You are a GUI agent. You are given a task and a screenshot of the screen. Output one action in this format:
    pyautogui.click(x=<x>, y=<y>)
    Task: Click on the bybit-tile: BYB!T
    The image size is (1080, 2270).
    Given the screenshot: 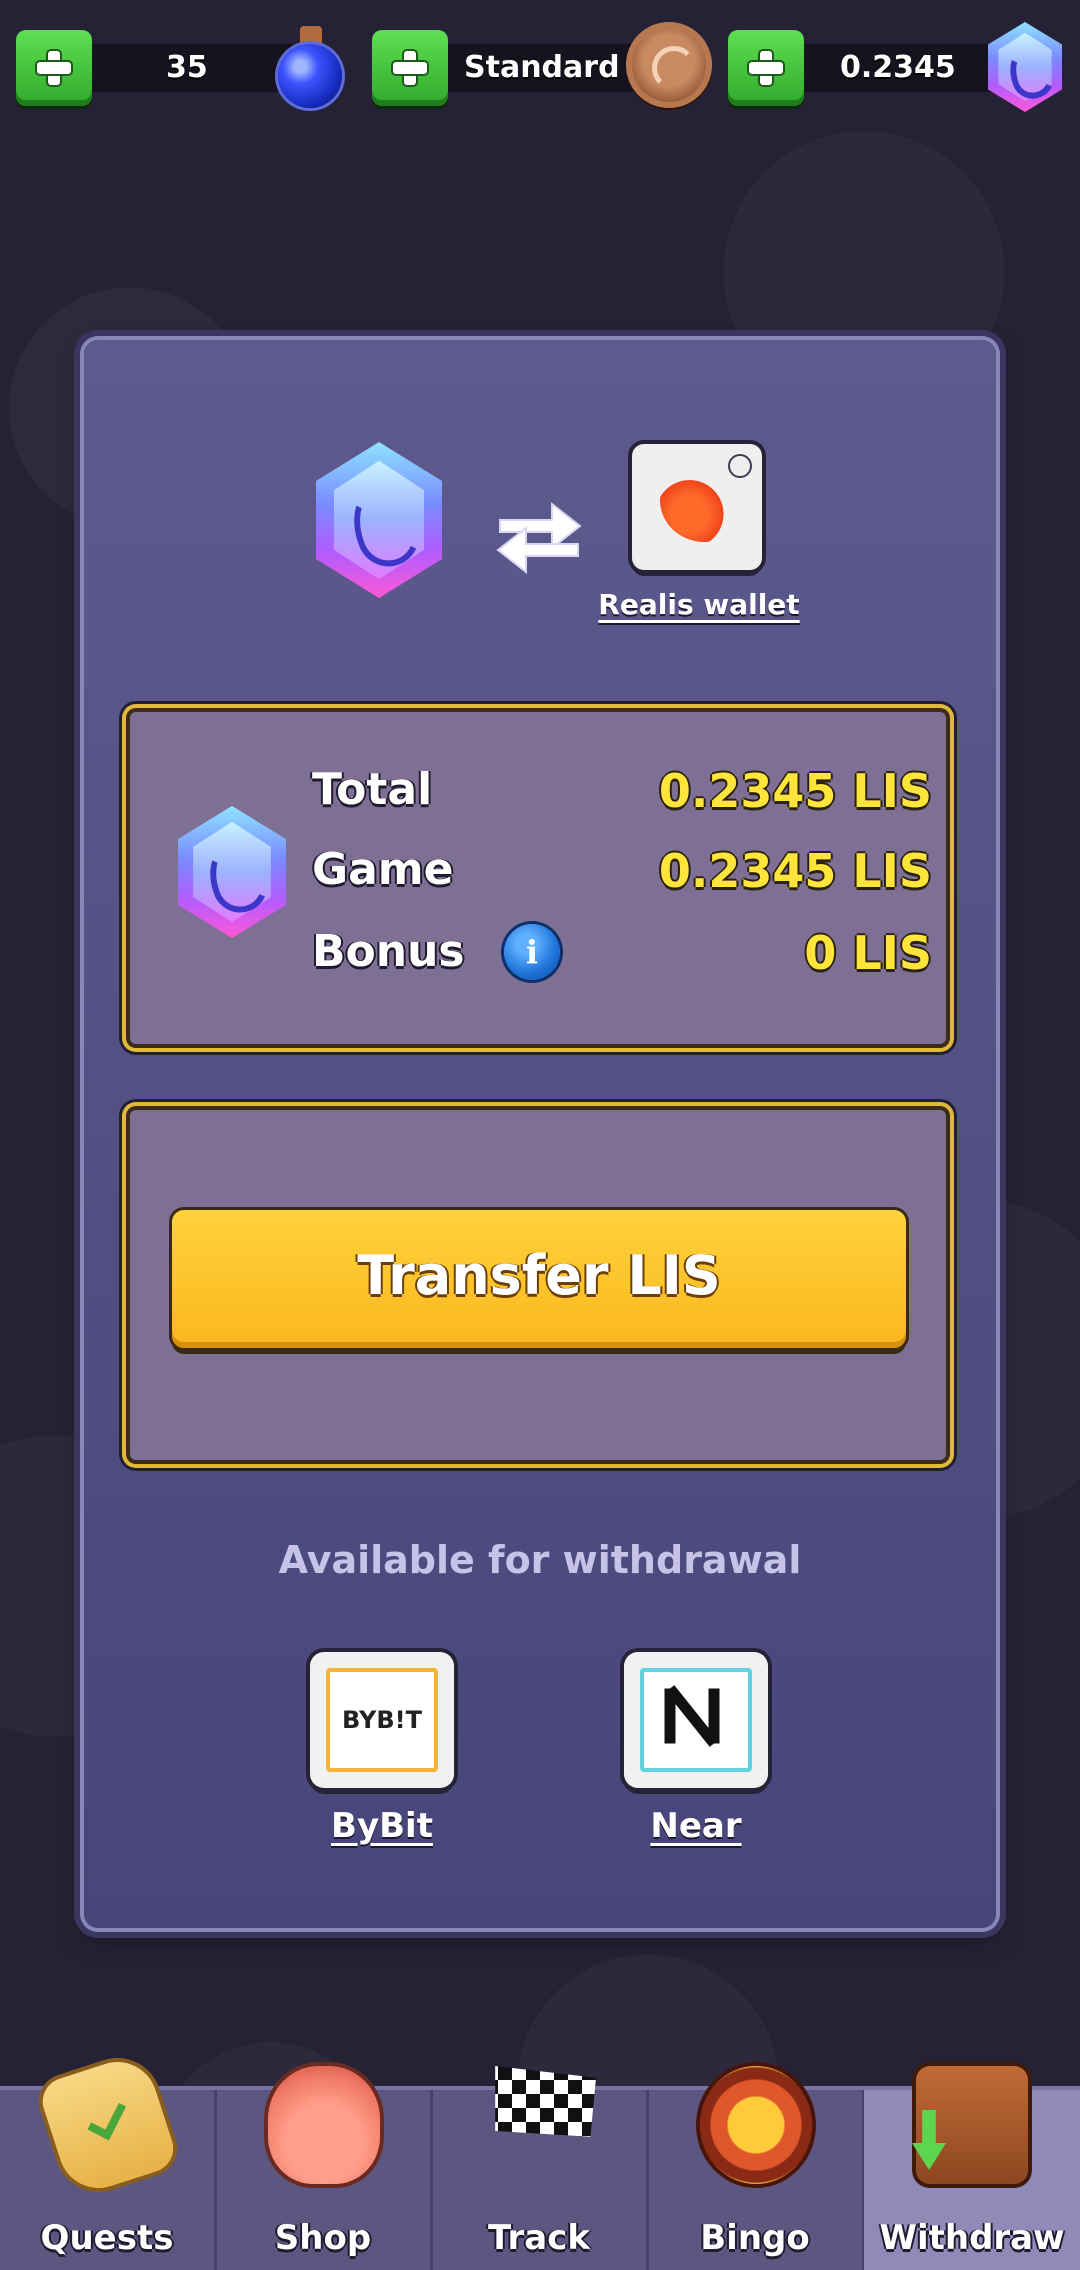 What is the action you would take?
    pyautogui.click(x=382, y=1720)
    